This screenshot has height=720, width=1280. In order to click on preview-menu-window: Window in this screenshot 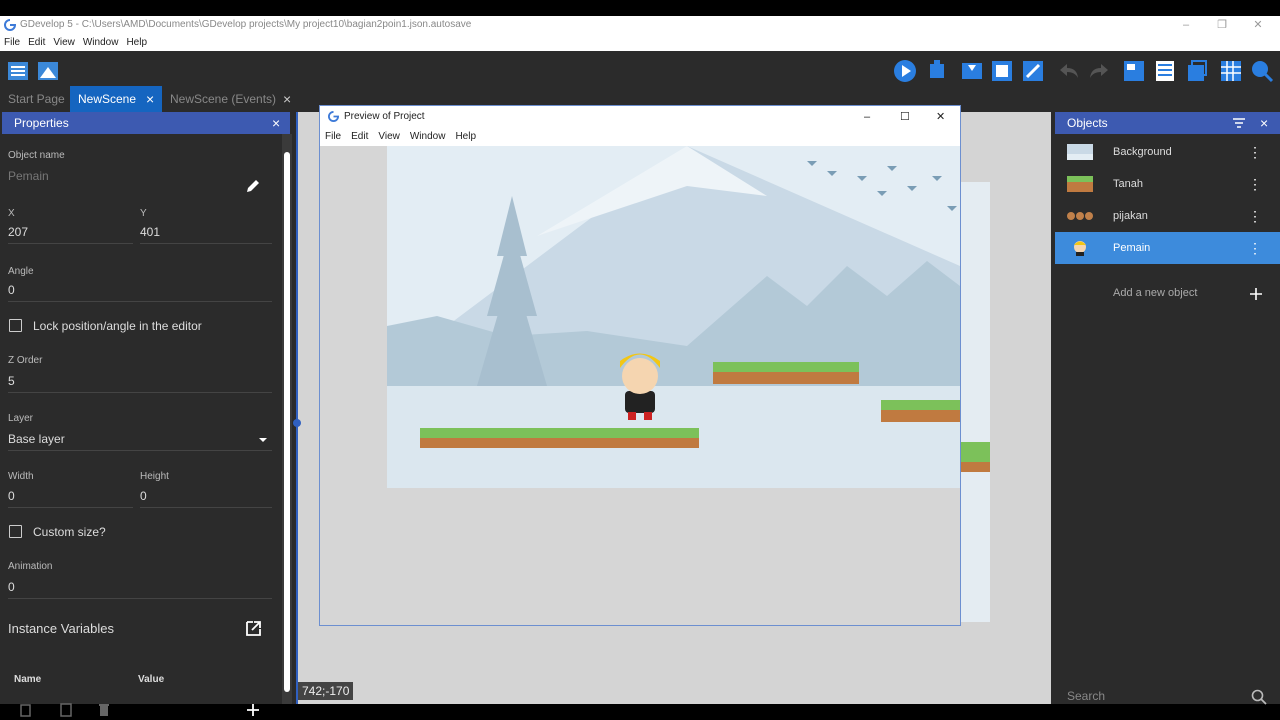, I will do `click(428, 137)`.